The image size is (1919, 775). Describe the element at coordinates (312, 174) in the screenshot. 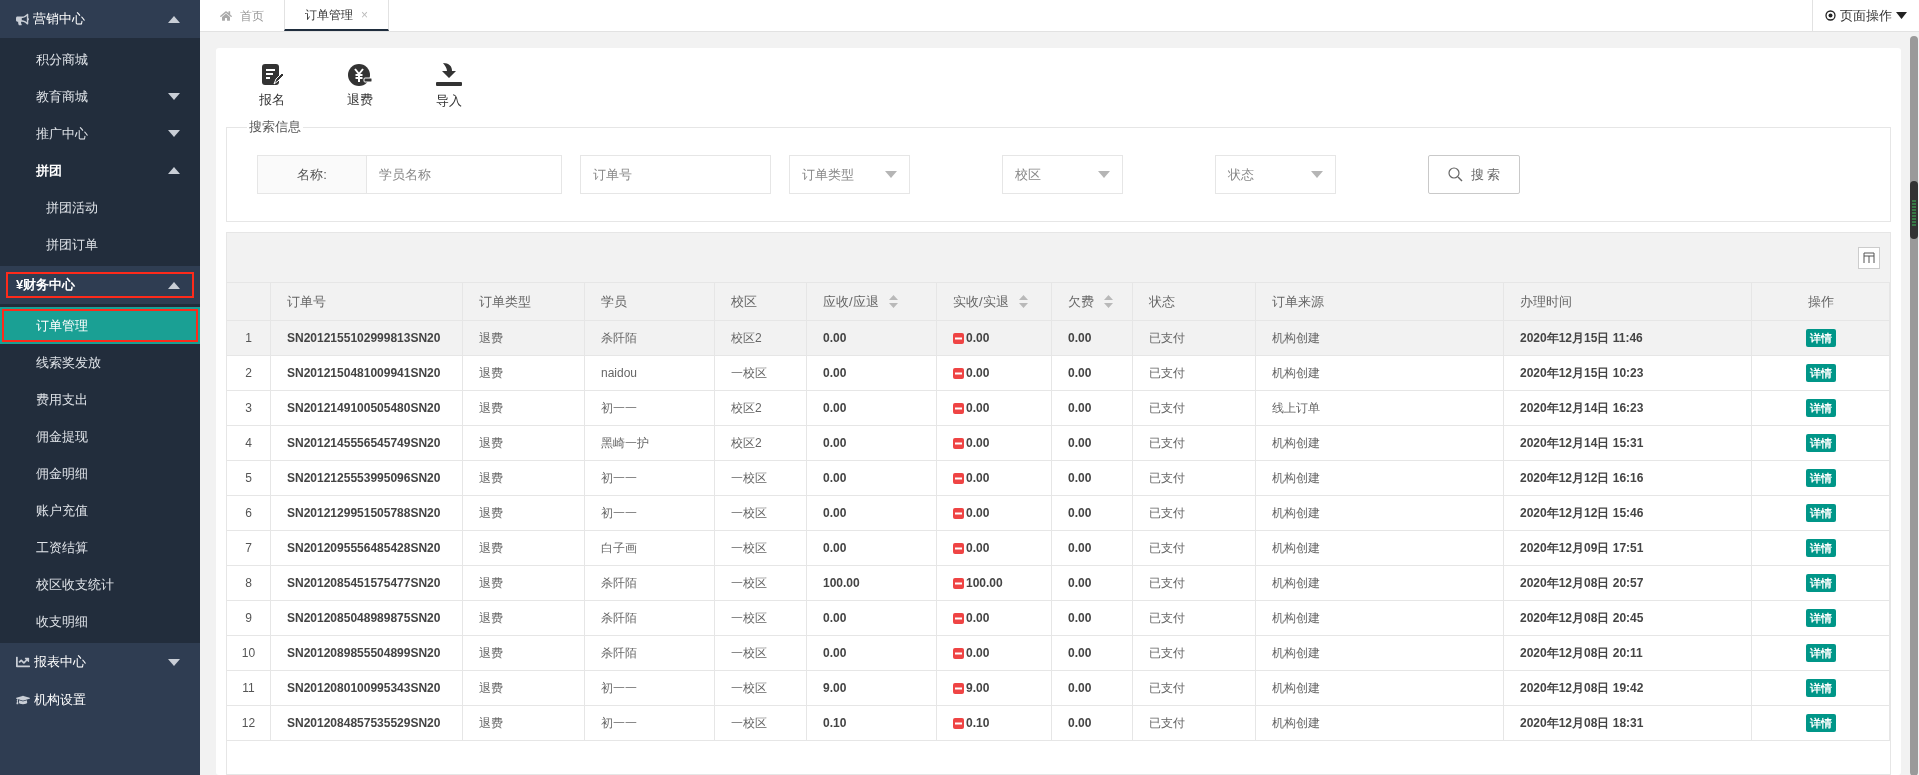

I see `field-label: 名称:` at that location.